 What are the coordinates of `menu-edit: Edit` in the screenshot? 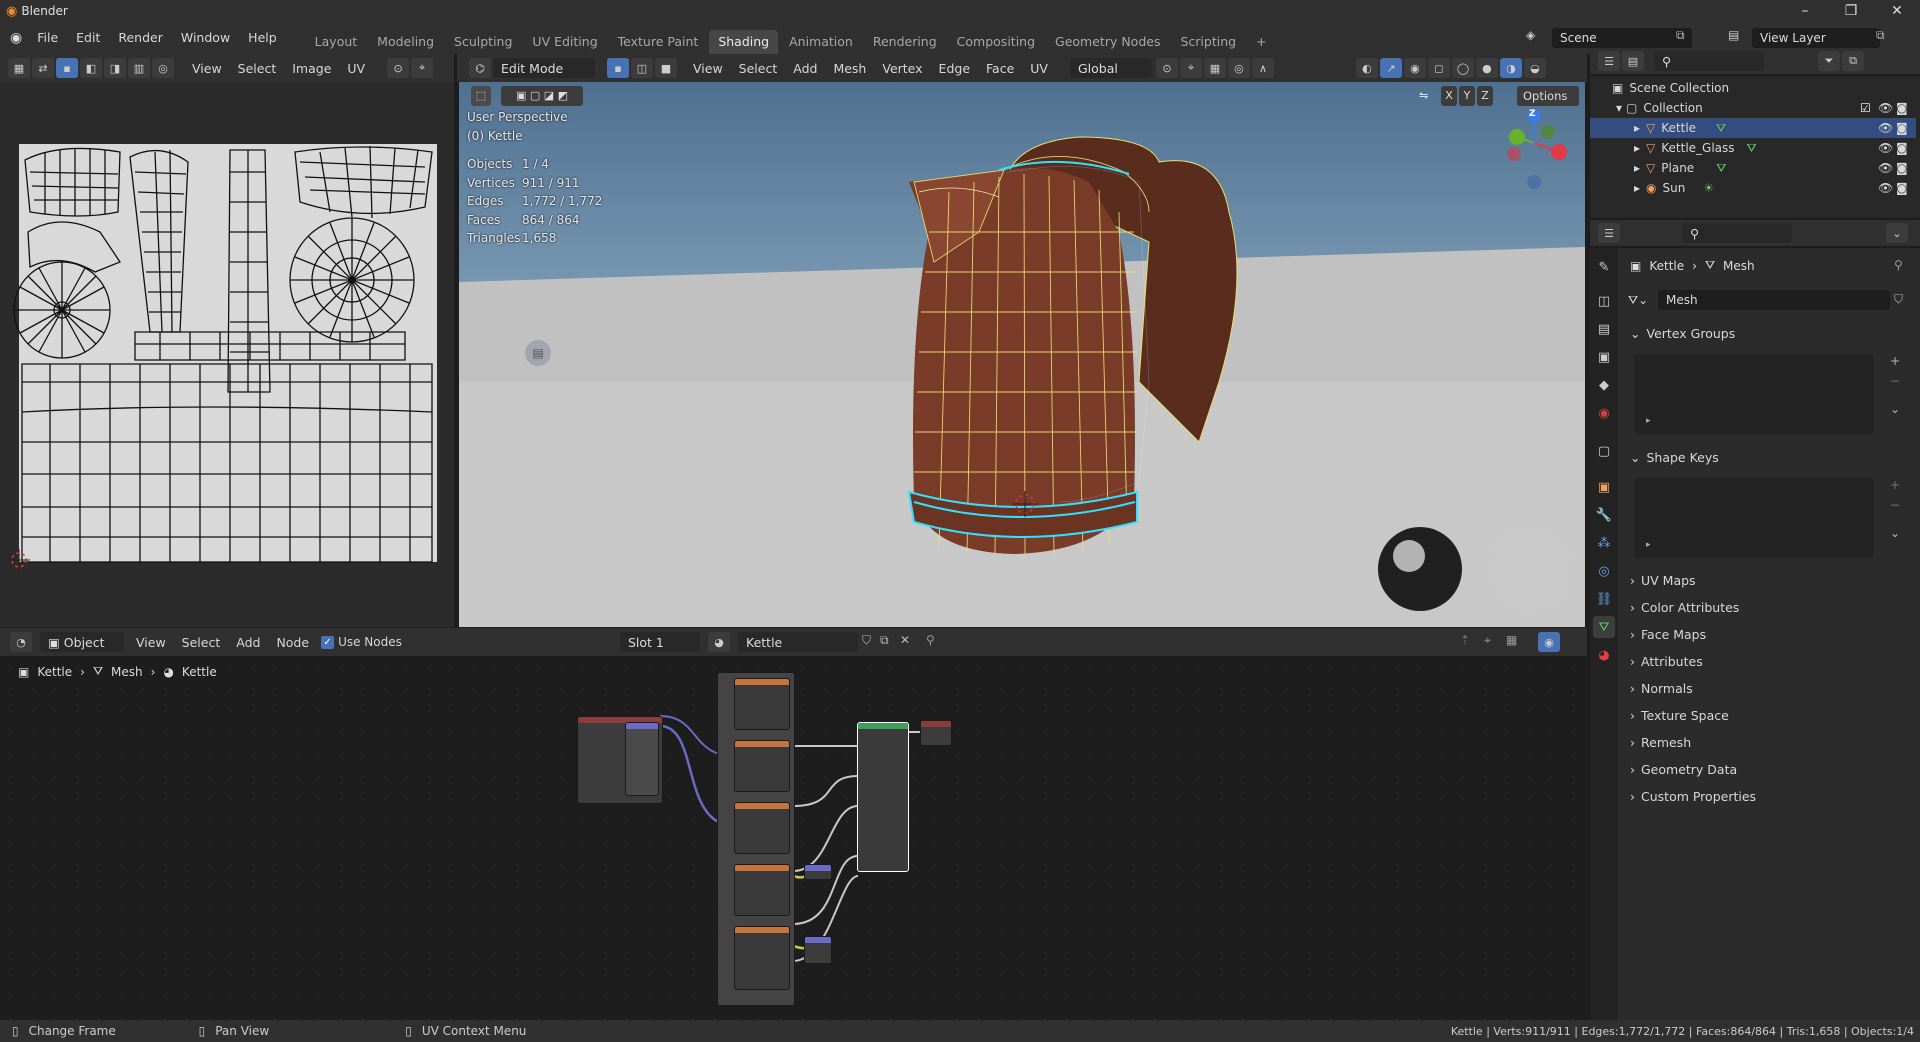 It's located at (88, 38).